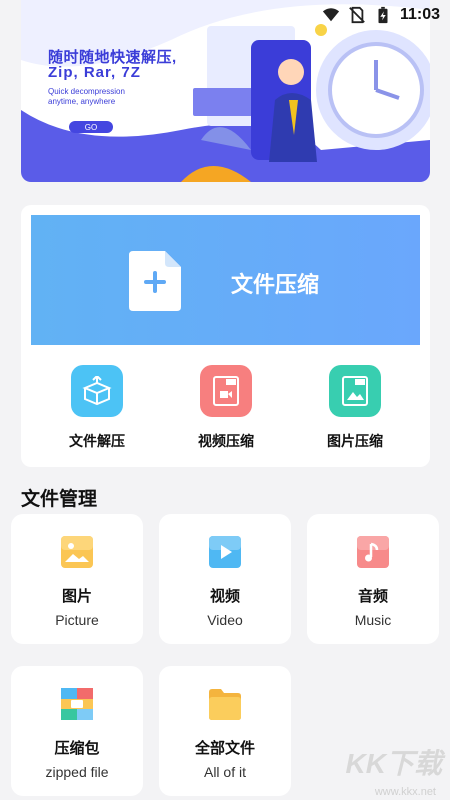 Image resolution: width=450 pixels, height=800 pixels. I want to click on image-zip-icon, so click(355, 391).